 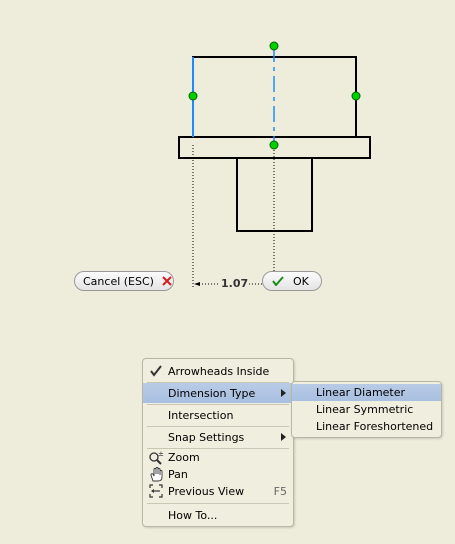 I want to click on menu-item-label: Arrowheads Inside, so click(x=219, y=371).